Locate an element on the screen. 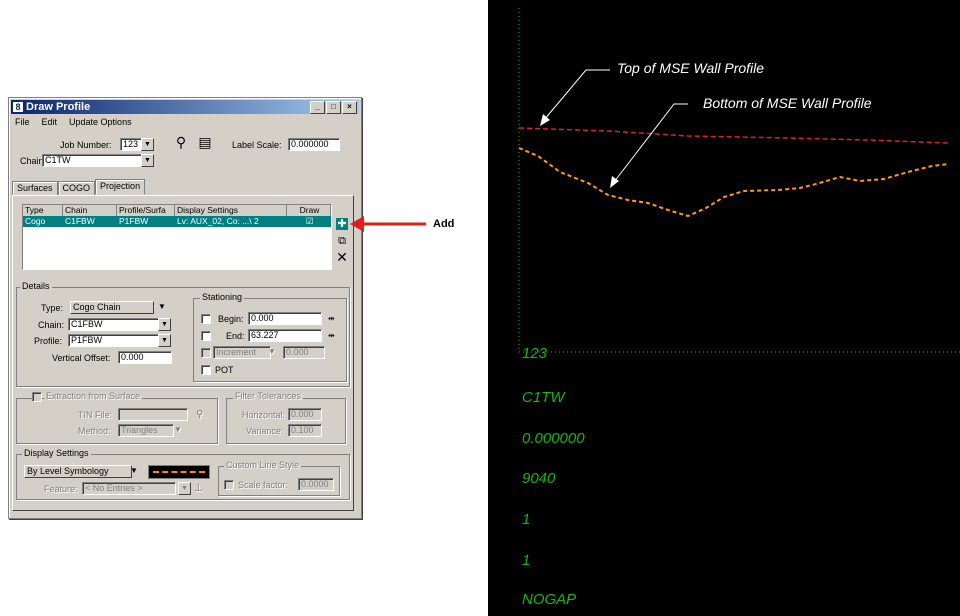 The image size is (960, 616). col-display: Display Settings is located at coordinates (231, 210).